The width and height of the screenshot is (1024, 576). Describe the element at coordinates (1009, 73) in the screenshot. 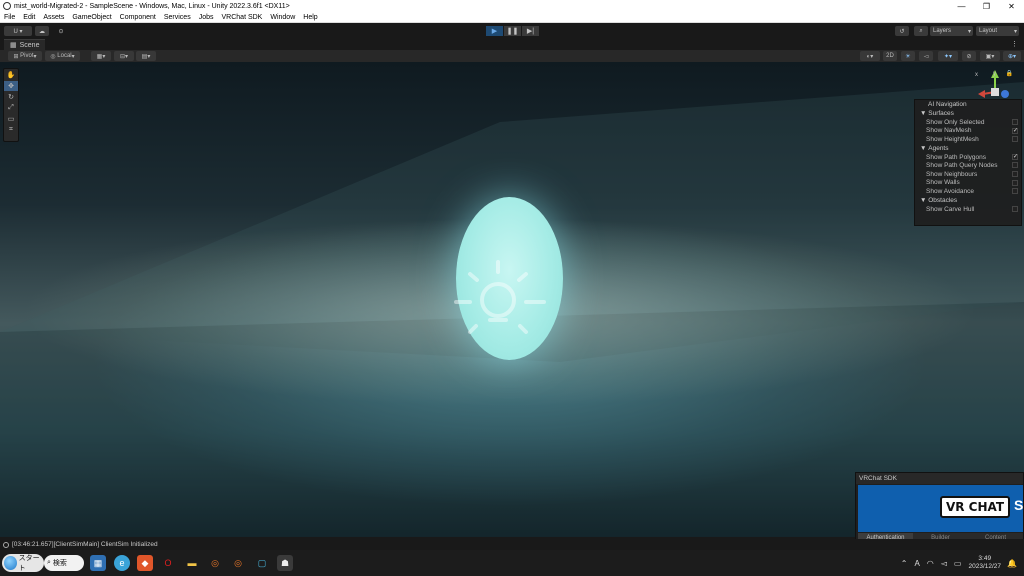

I see `lock-icon: 🔒` at that location.